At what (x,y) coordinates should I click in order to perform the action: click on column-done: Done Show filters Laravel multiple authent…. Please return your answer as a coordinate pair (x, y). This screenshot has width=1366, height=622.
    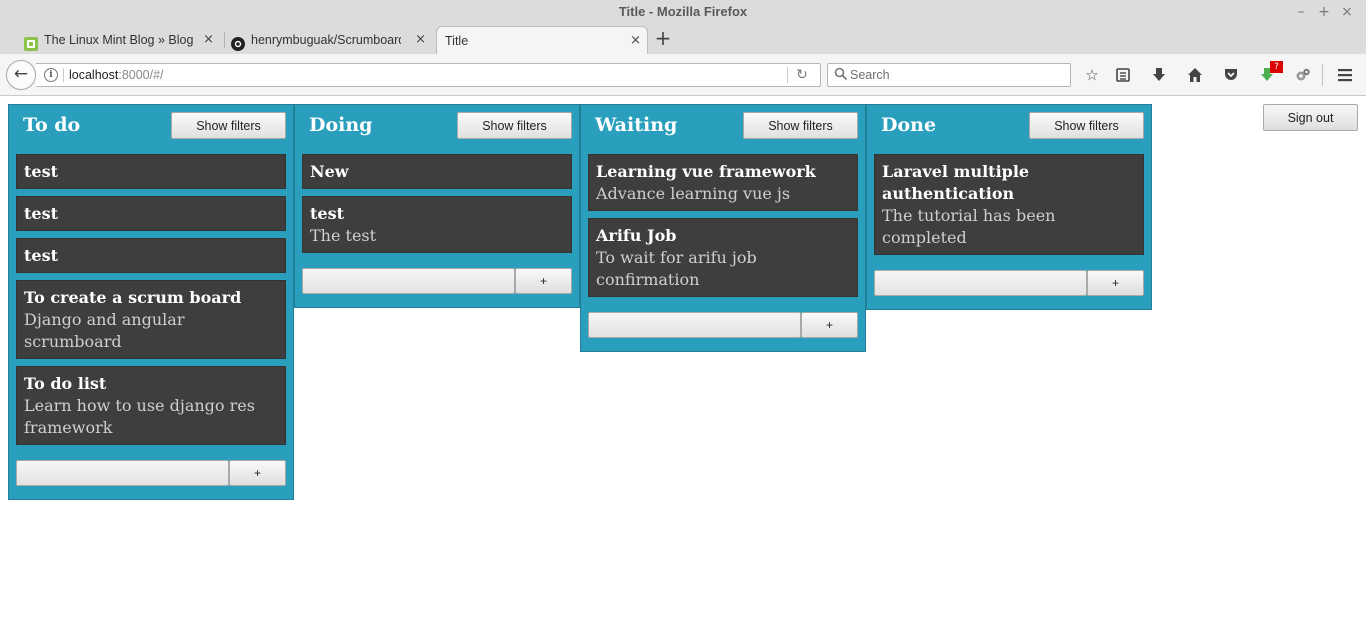
    Looking at the image, I should click on (1009, 207).